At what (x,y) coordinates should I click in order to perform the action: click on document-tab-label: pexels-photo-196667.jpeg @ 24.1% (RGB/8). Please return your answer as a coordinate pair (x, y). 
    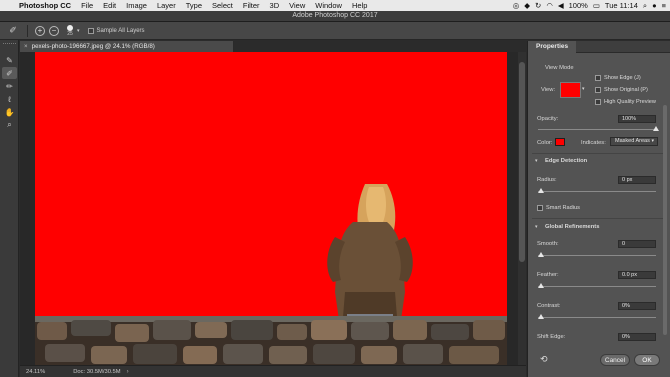
    Looking at the image, I should click on (93, 46).